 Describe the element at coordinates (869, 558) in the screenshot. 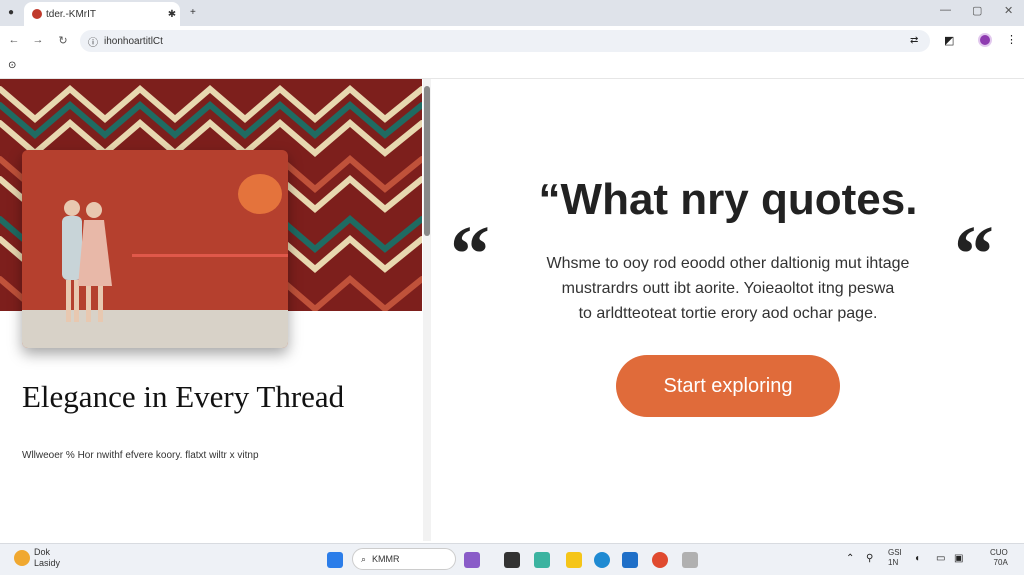

I see `network-icon: ⚲` at that location.